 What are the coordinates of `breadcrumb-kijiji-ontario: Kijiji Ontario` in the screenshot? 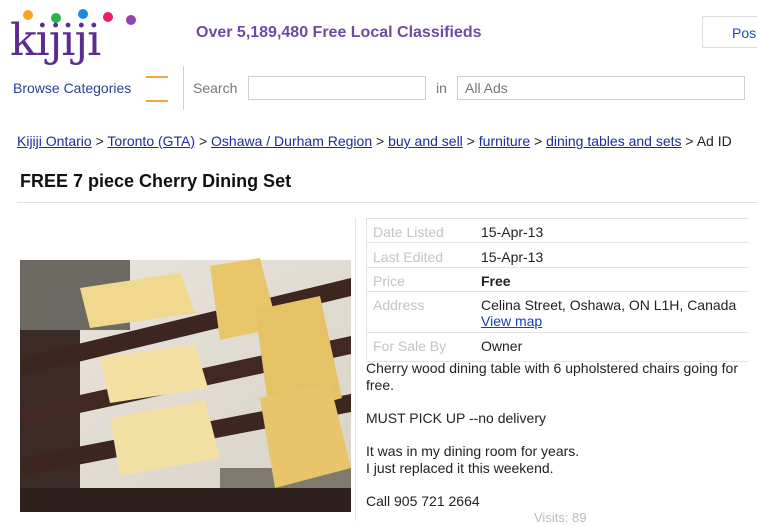 It's located at (54, 141).